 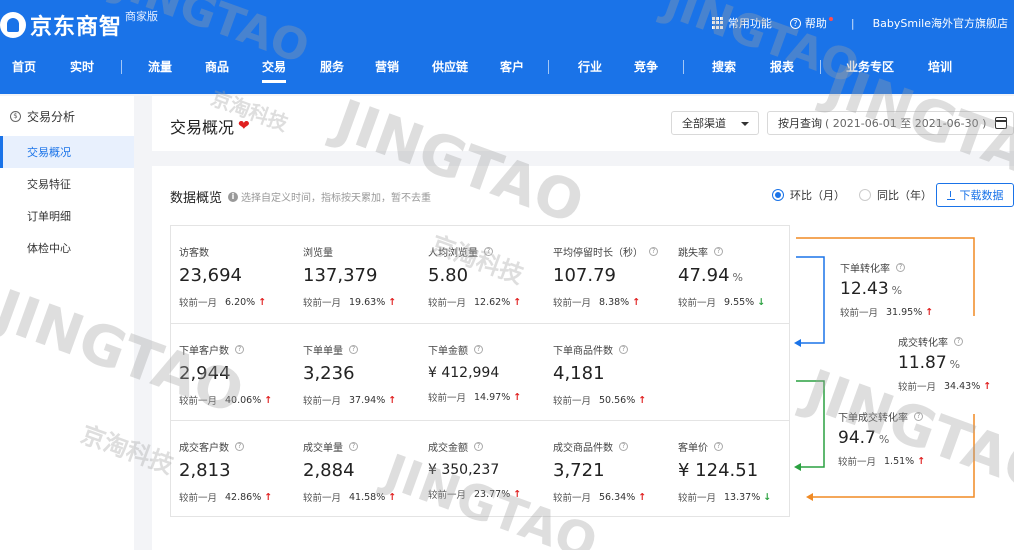 I want to click on metric-value-text: 5.80, so click(x=448, y=275).